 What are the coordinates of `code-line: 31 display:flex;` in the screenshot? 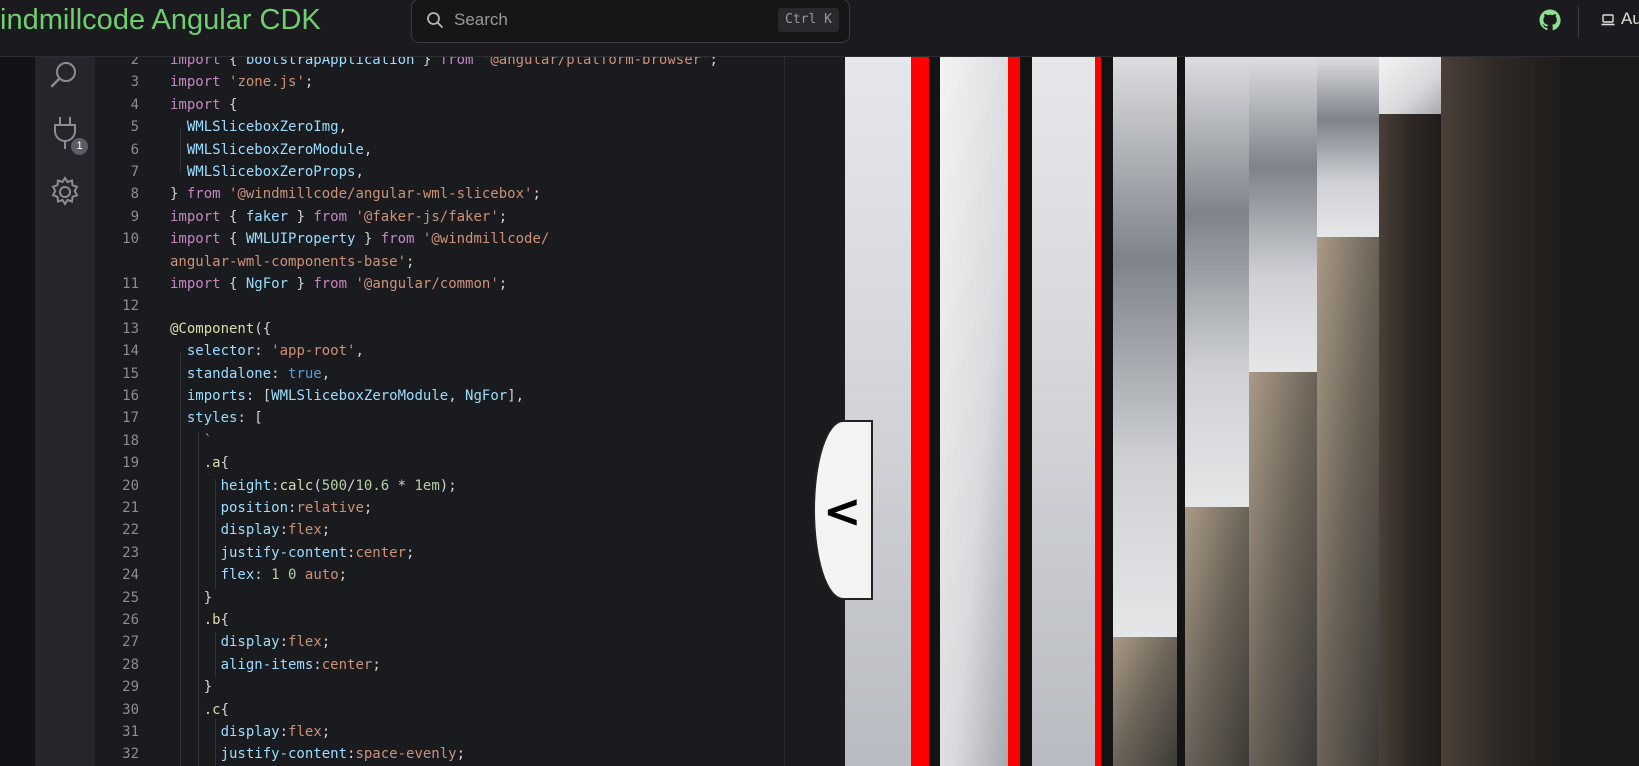 It's located at (439, 732).